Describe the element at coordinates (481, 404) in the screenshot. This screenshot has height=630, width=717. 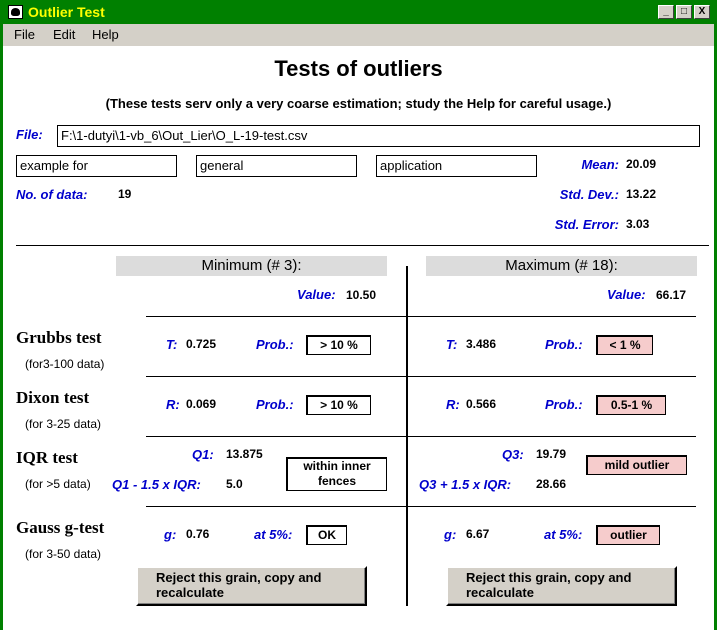
I see `dixon-max-r-value: 0.566` at that location.